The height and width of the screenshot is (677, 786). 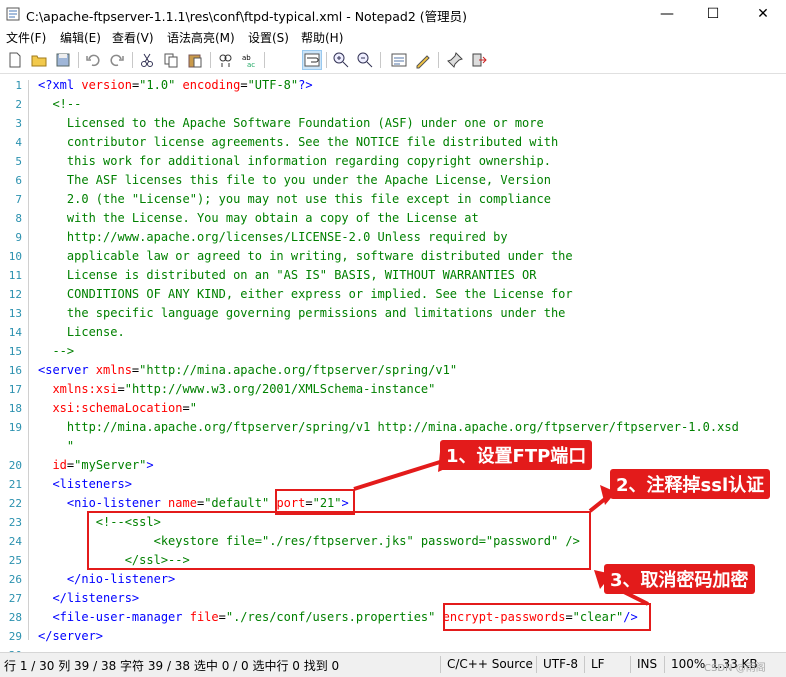 I want to click on line-number: 28, so click(x=15, y=617).